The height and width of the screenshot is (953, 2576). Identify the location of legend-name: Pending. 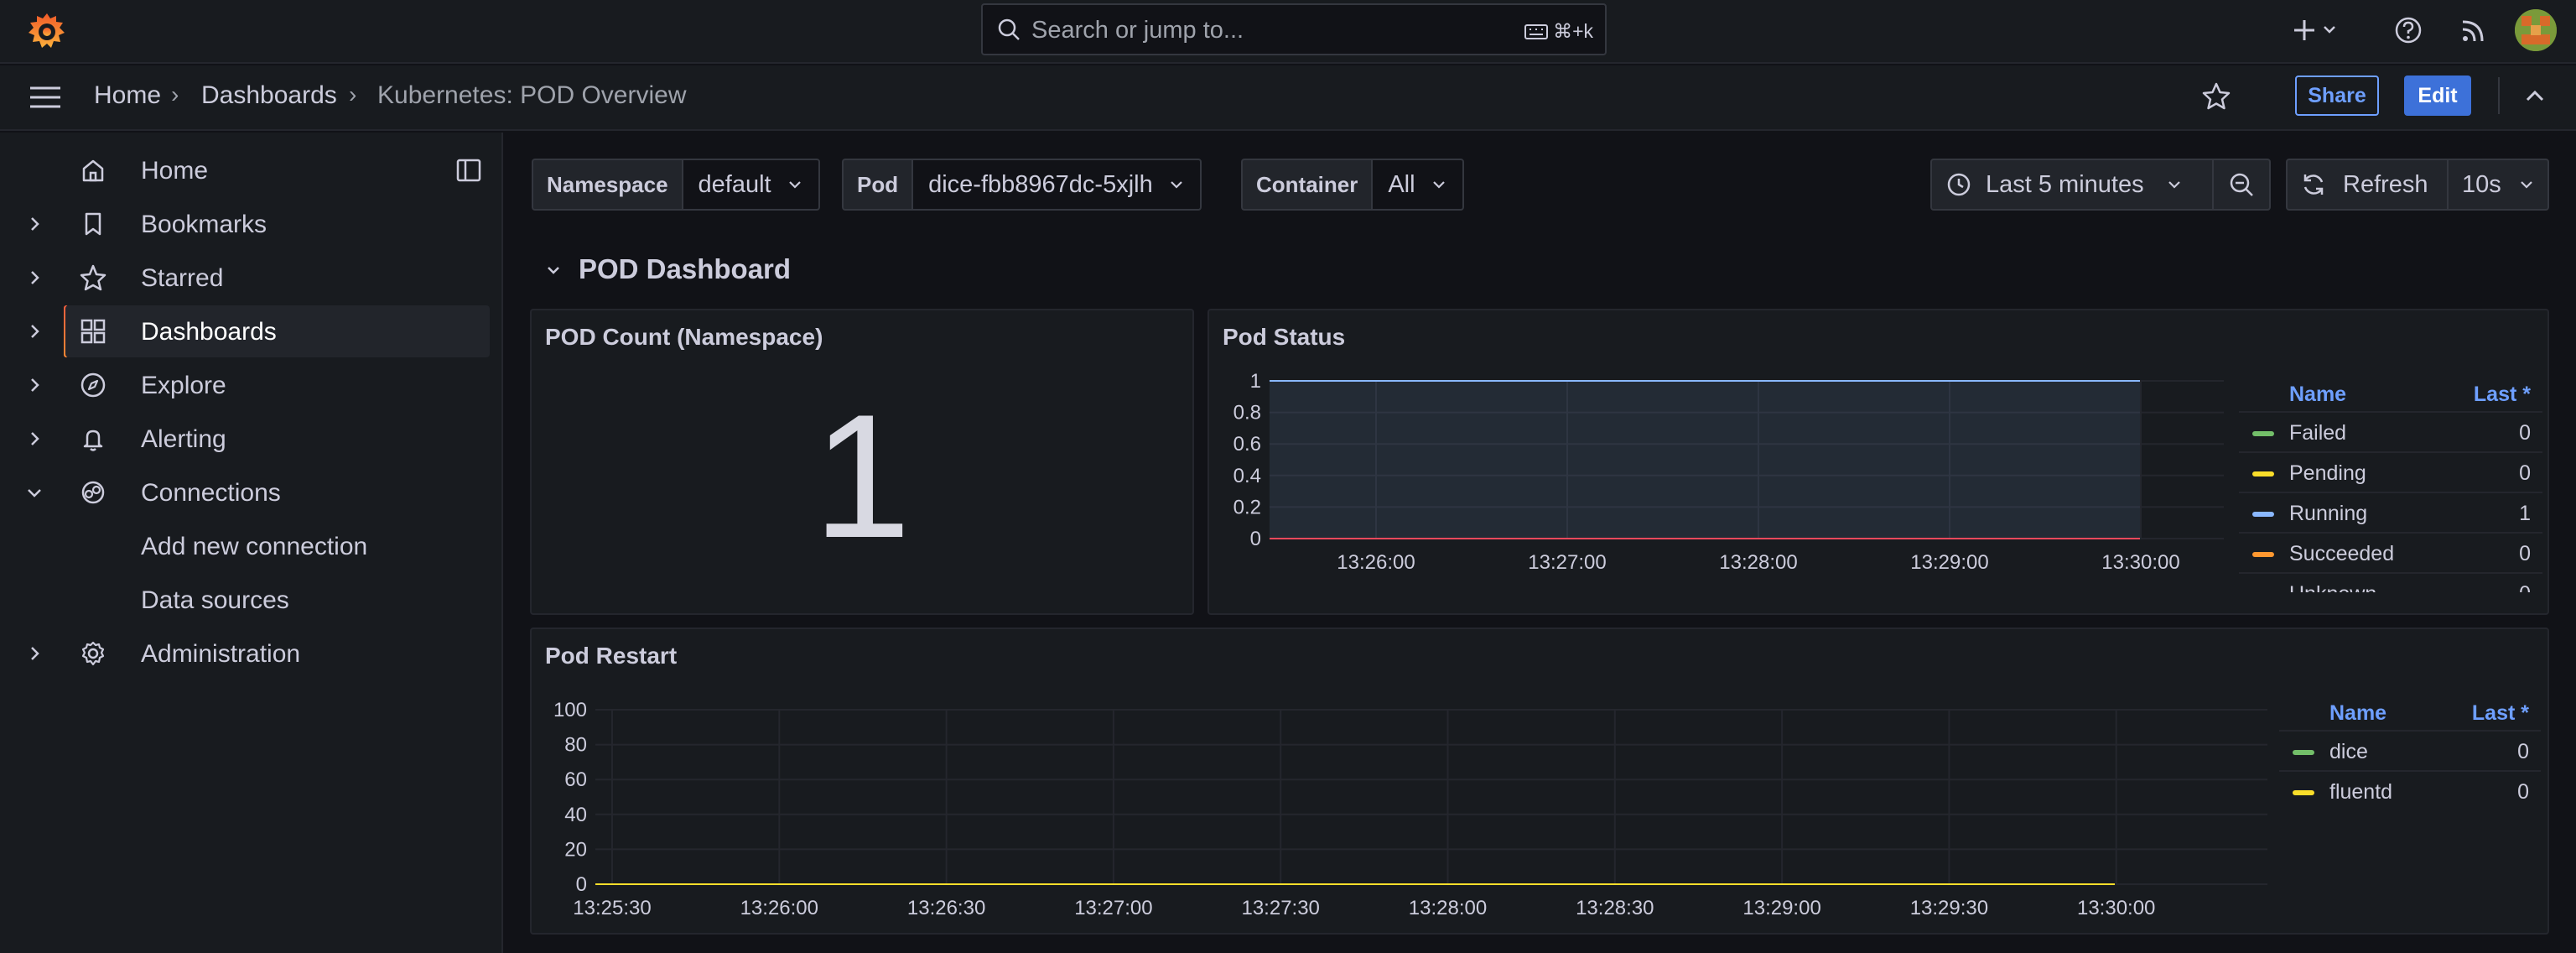
(2327, 473).